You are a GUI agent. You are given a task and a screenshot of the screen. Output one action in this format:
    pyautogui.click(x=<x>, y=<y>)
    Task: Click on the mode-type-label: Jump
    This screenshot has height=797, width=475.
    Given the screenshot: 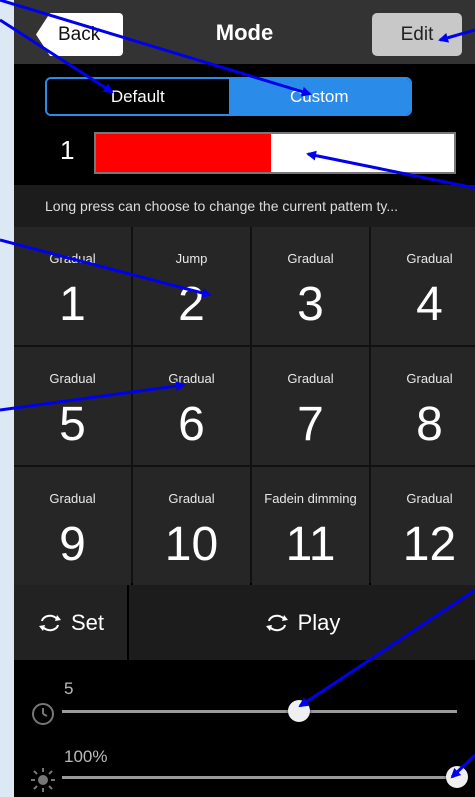 What is the action you would take?
    pyautogui.click(x=191, y=258)
    